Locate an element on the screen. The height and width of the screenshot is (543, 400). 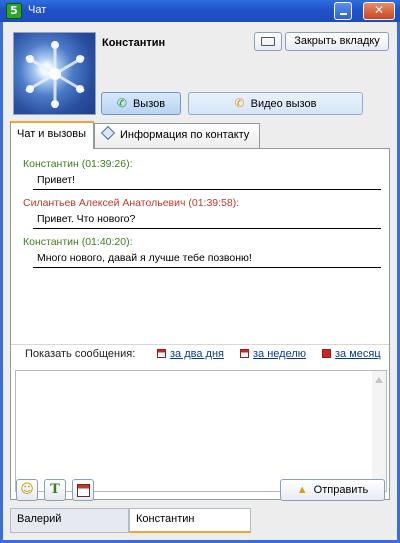
tab-chat-and-calls: Чат и вызовы is located at coordinates (52, 135).